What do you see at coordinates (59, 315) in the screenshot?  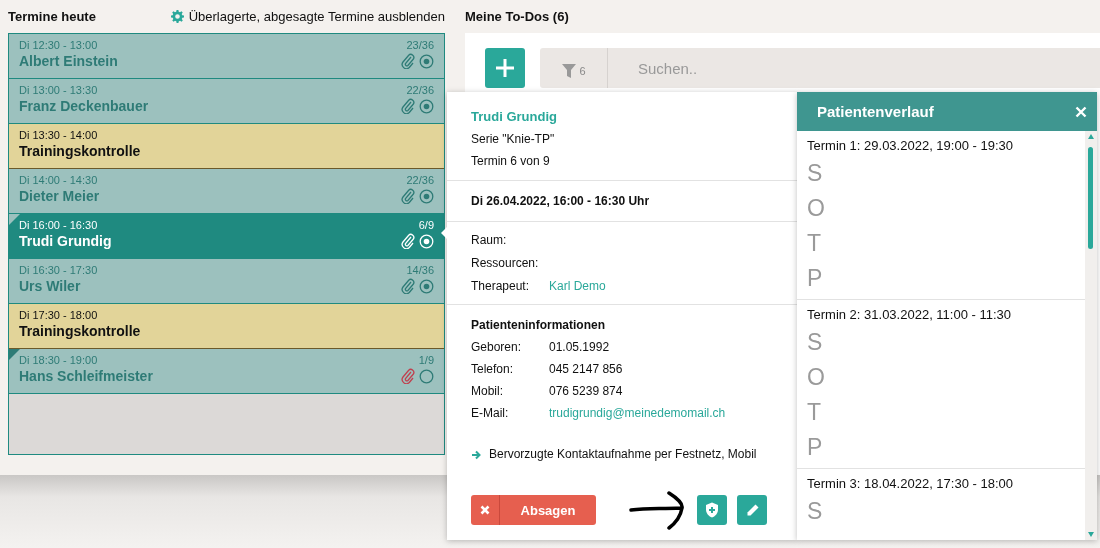 I see `appointment-time: Di 17:30 - 18:00` at bounding box center [59, 315].